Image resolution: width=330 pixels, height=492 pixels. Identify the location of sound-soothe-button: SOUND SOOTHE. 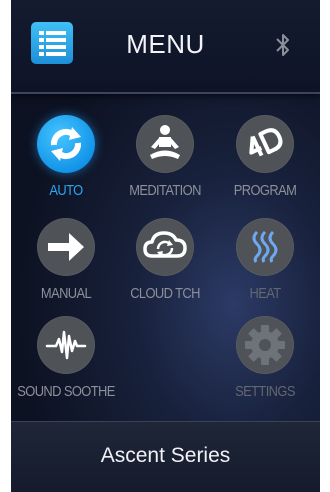
(66, 361).